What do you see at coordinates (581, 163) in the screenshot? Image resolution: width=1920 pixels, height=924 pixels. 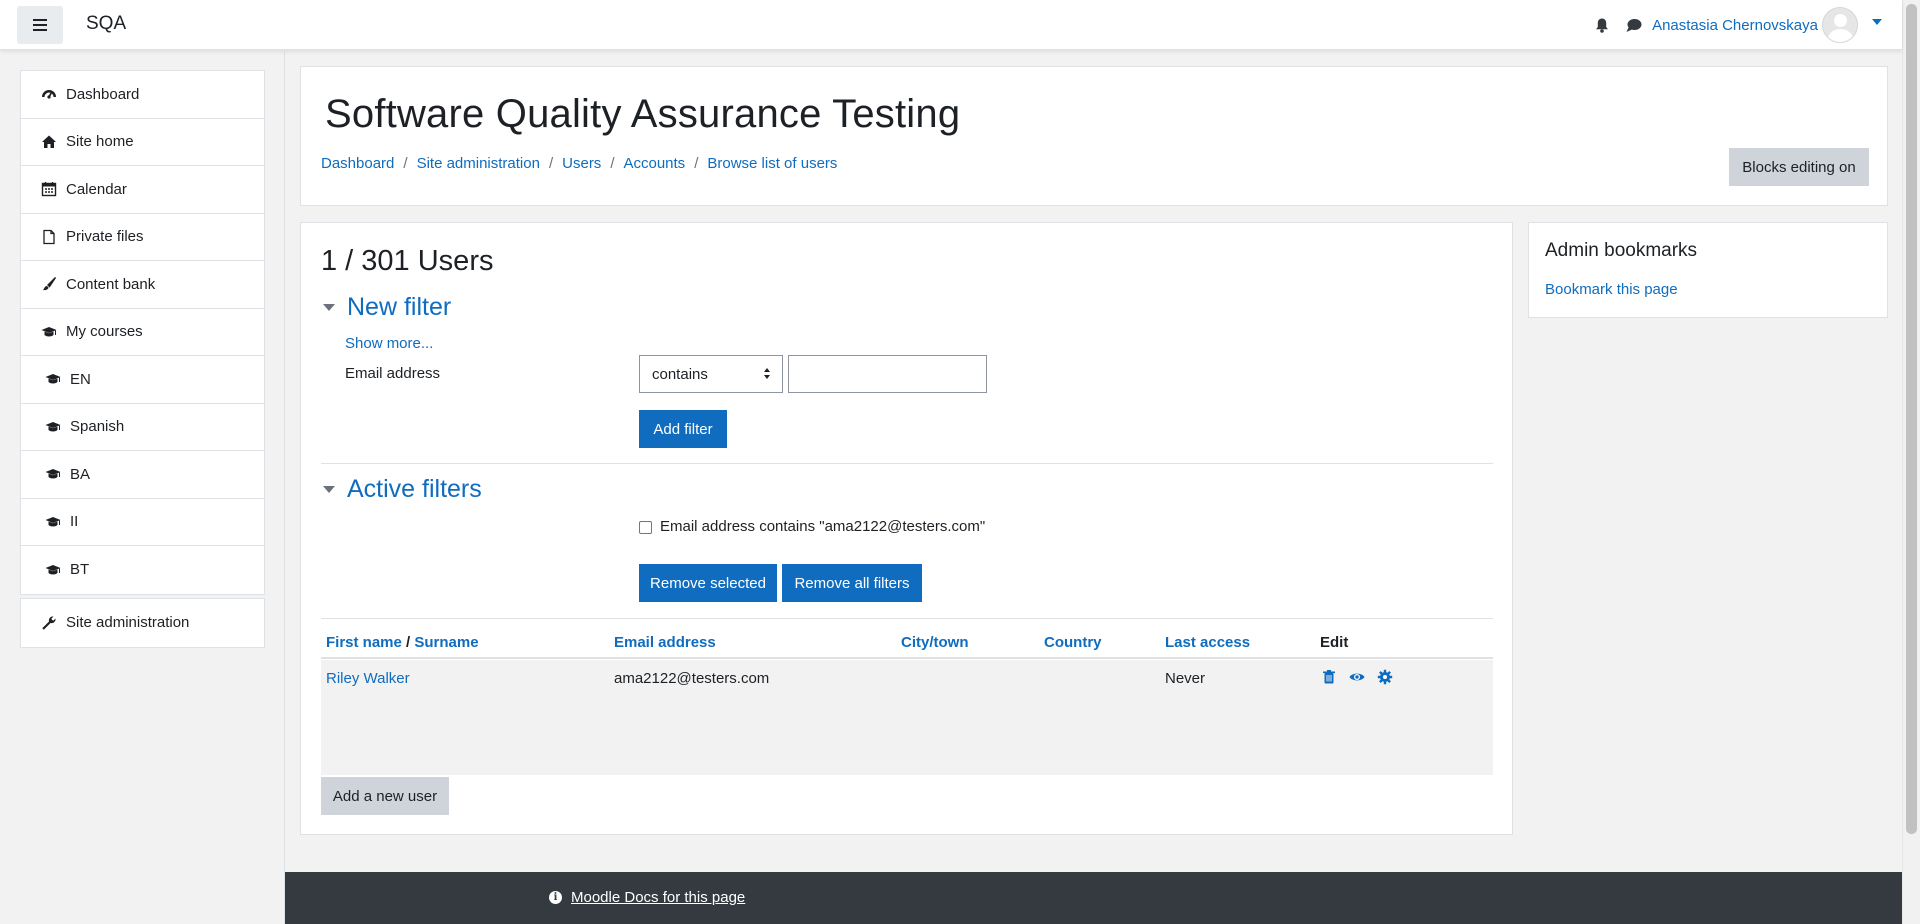 I see `breadcrumb-users: Users` at bounding box center [581, 163].